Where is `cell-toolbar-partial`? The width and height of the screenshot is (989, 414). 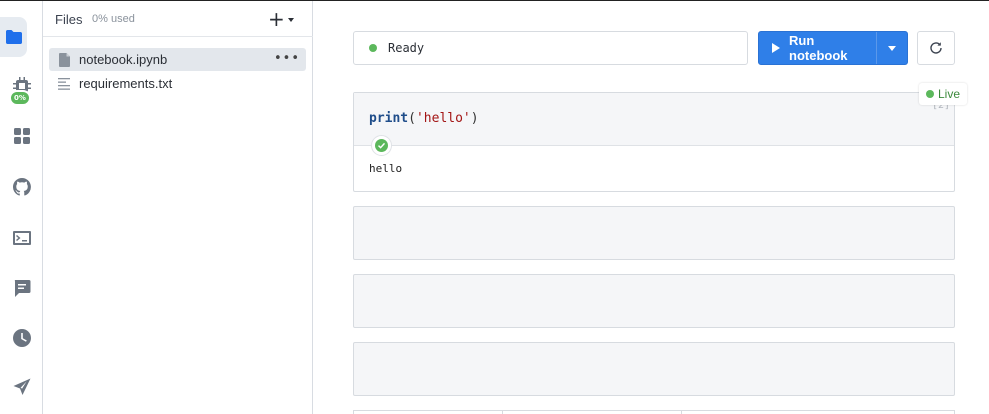
cell-toolbar-partial is located at coordinates (654, 412).